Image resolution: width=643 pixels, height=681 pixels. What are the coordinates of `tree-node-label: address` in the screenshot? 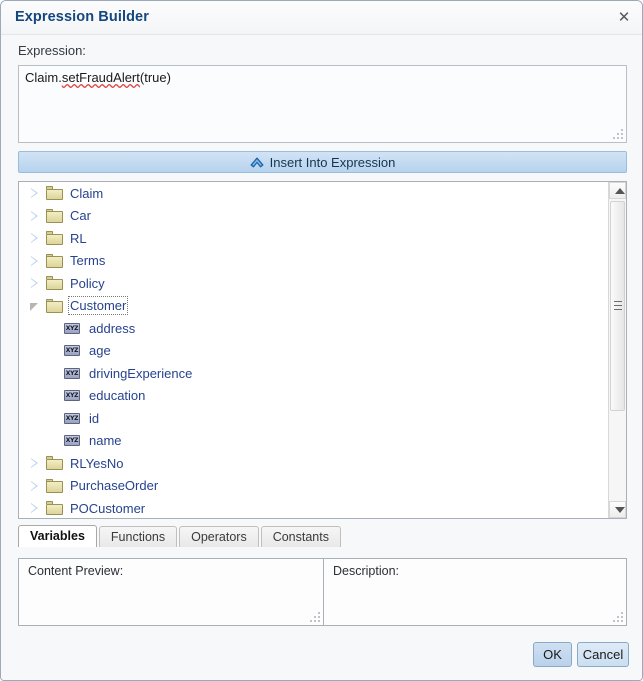 It's located at (112, 328).